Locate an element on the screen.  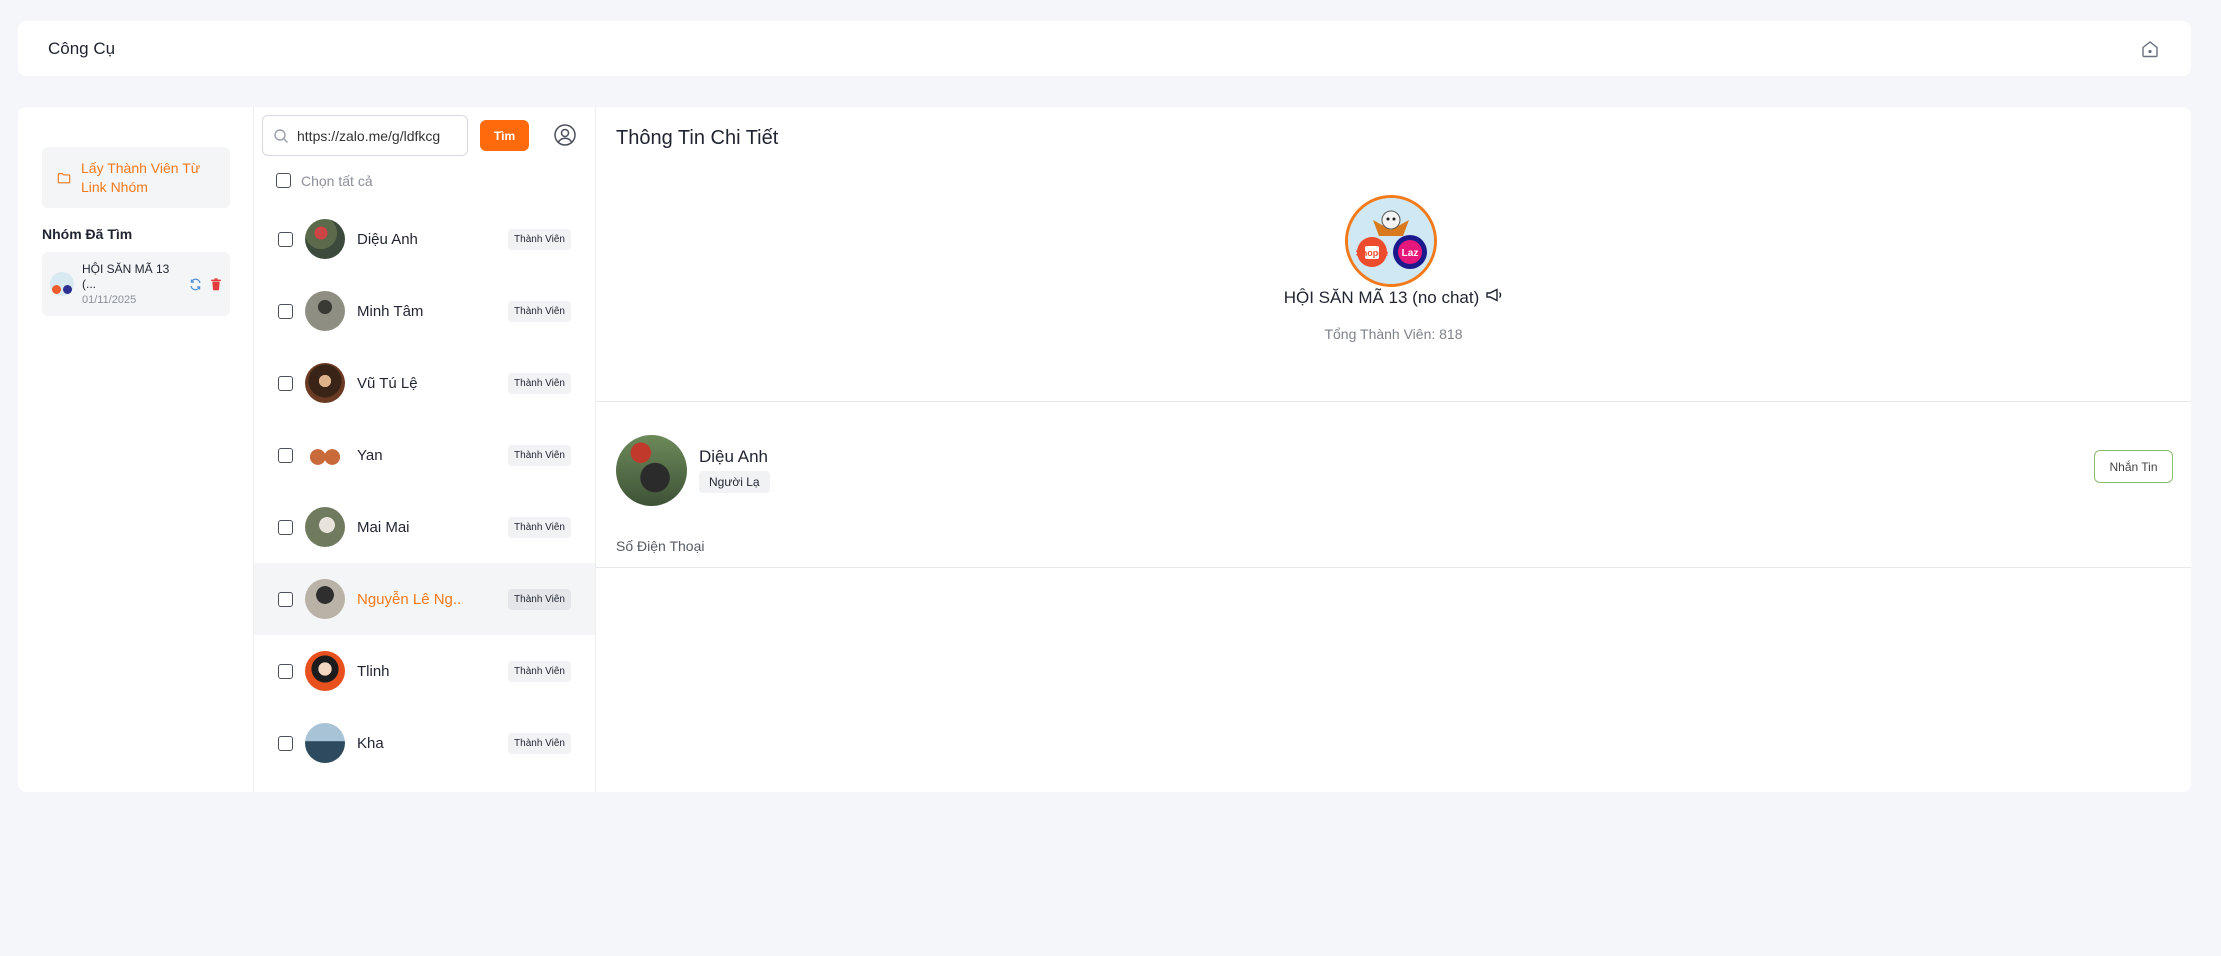
home-icon is located at coordinates (2150, 49).